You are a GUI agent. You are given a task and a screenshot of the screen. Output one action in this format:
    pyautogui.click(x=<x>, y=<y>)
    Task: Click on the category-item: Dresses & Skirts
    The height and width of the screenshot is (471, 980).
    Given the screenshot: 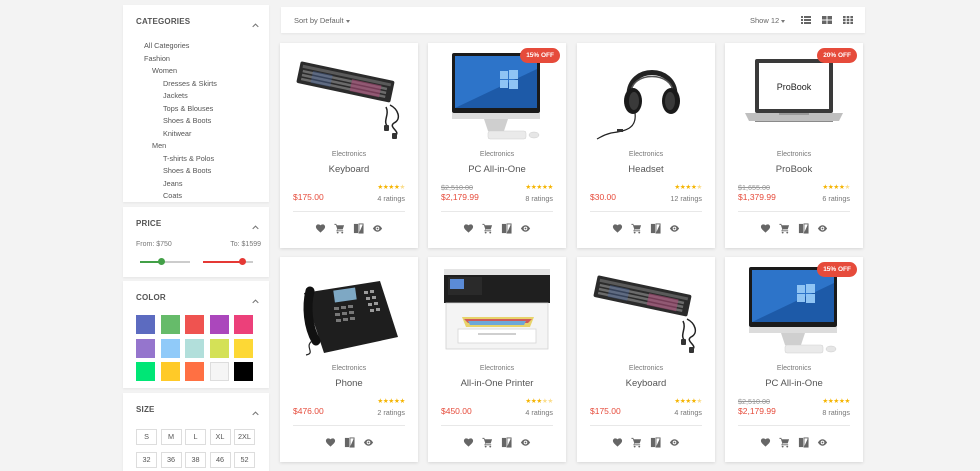 What is the action you would take?
    pyautogui.click(x=190, y=83)
    